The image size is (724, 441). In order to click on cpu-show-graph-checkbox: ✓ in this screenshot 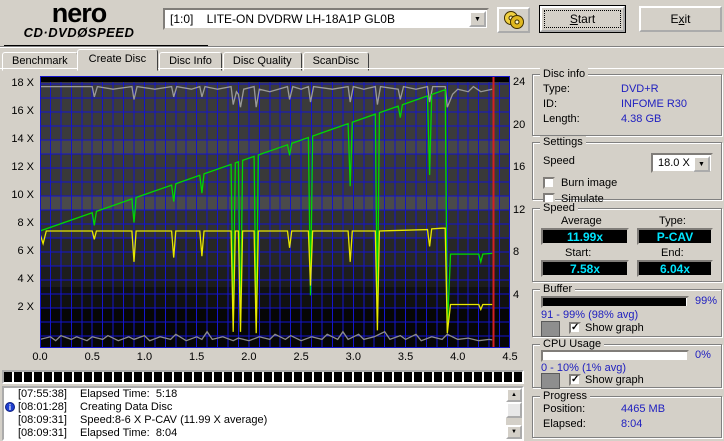, I will do `click(575, 380)`.